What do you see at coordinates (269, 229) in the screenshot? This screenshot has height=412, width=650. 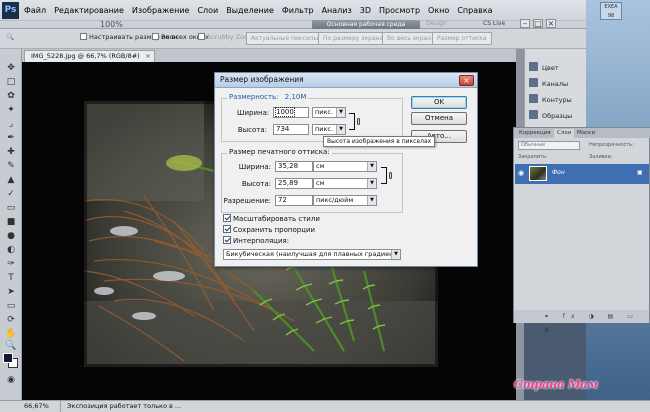 I see `constrain-option: Сохранить пропорции` at bounding box center [269, 229].